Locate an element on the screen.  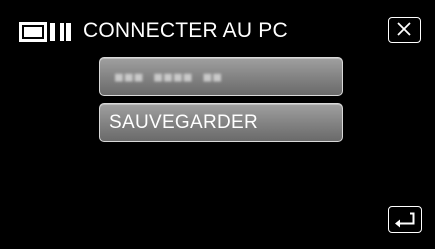
computer-monitor-icon is located at coordinates (46, 32).